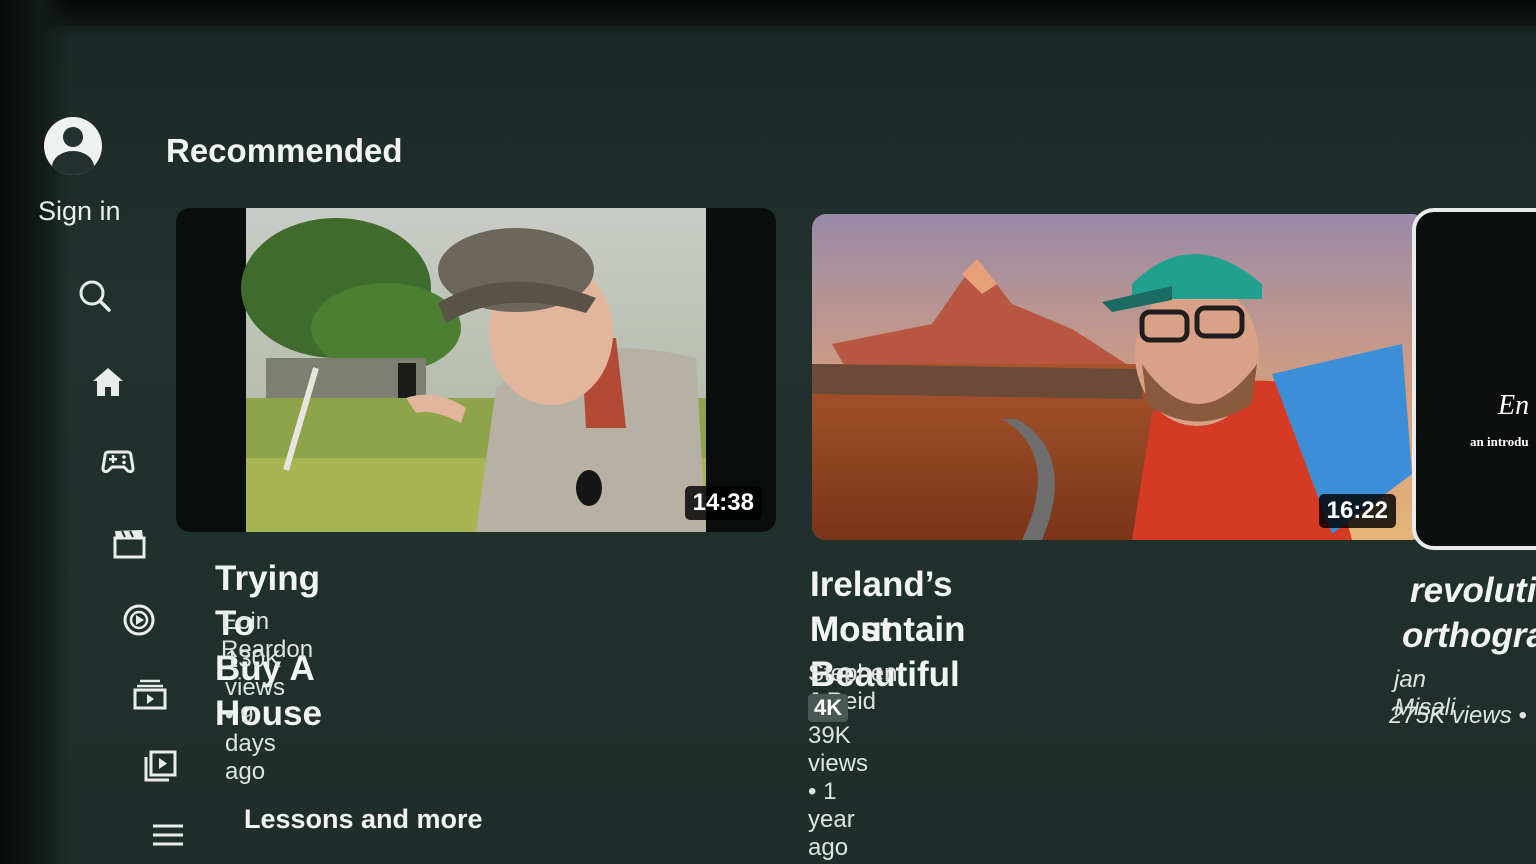 The image size is (1536, 864). I want to click on video-duration: 14:38, so click(723, 503).